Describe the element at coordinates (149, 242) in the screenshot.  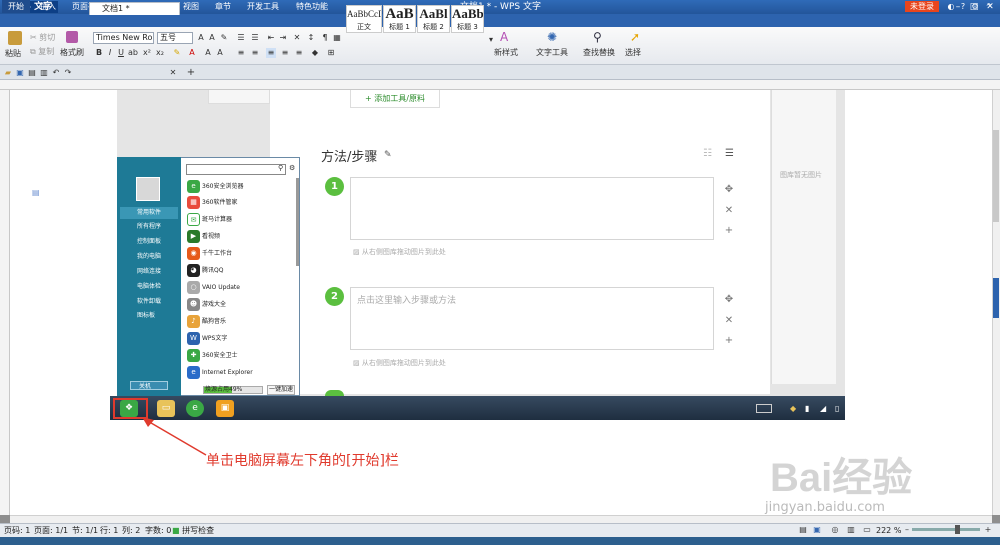
I see `start-nav-item: 控制面板` at that location.